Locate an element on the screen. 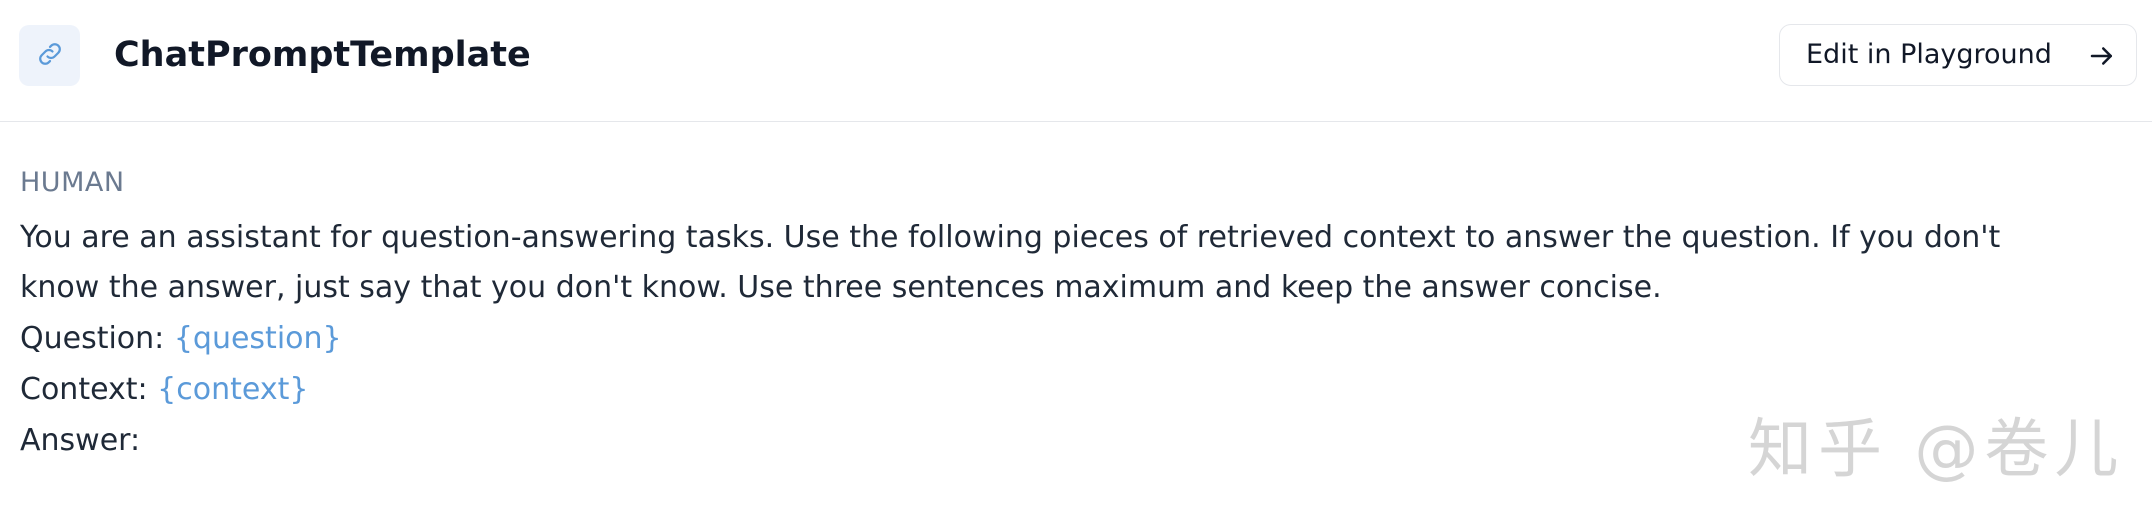 The image size is (2152, 524). question-line: Question: {question} is located at coordinates (181, 339).